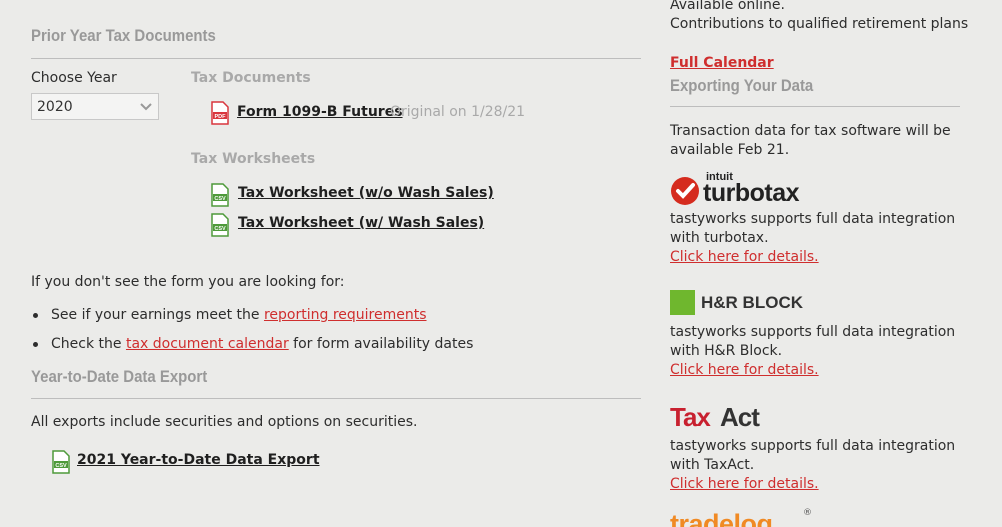 The image size is (1002, 527). Describe the element at coordinates (741, 517) in the screenshot. I see `tradelog-logo: tradelog ®` at that location.